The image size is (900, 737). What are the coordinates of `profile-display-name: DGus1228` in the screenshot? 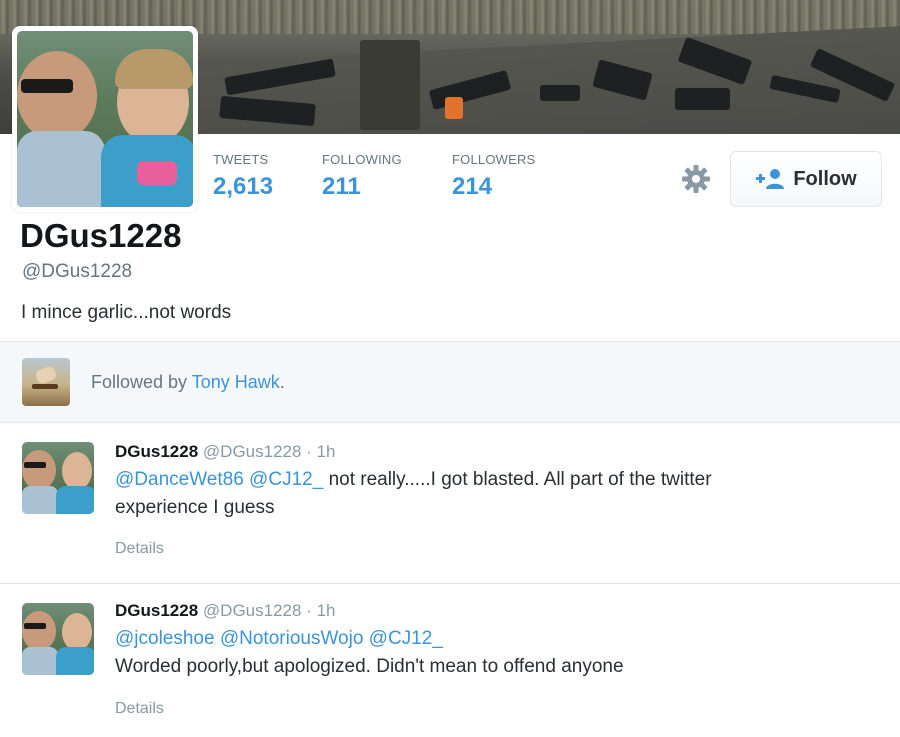 It's located at (100, 236).